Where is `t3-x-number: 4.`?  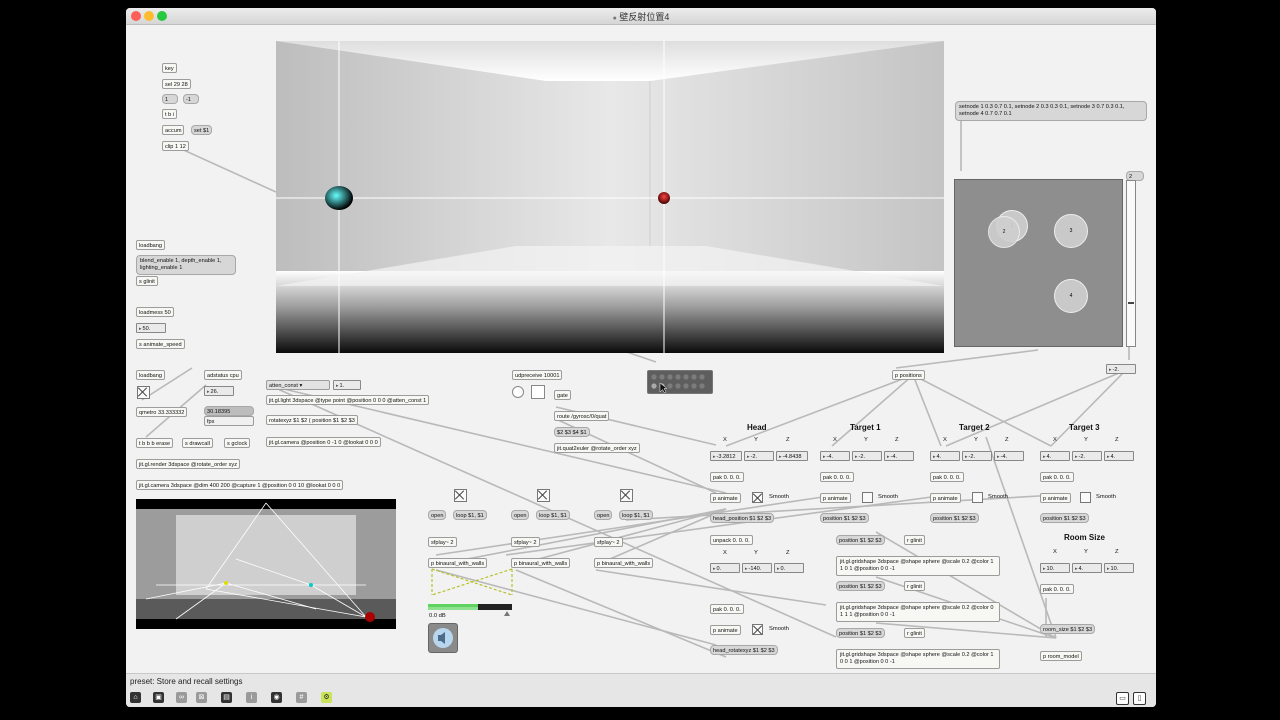 t3-x-number: 4. is located at coordinates (1055, 456).